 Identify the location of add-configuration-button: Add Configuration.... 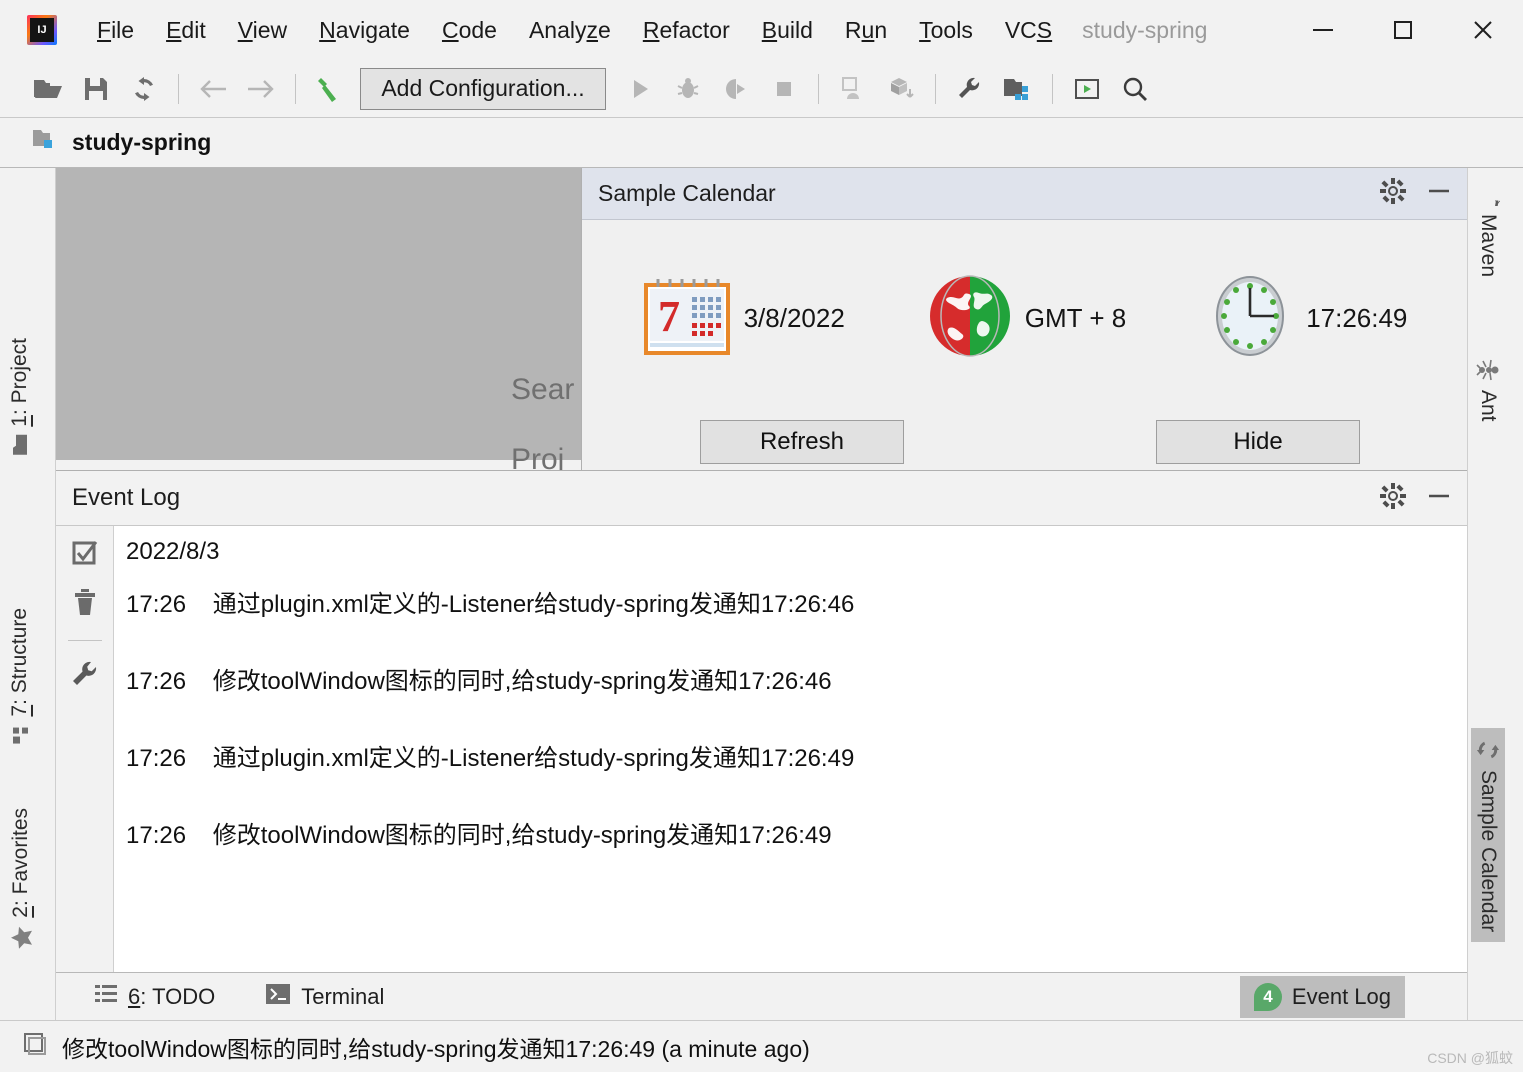
(483, 88).